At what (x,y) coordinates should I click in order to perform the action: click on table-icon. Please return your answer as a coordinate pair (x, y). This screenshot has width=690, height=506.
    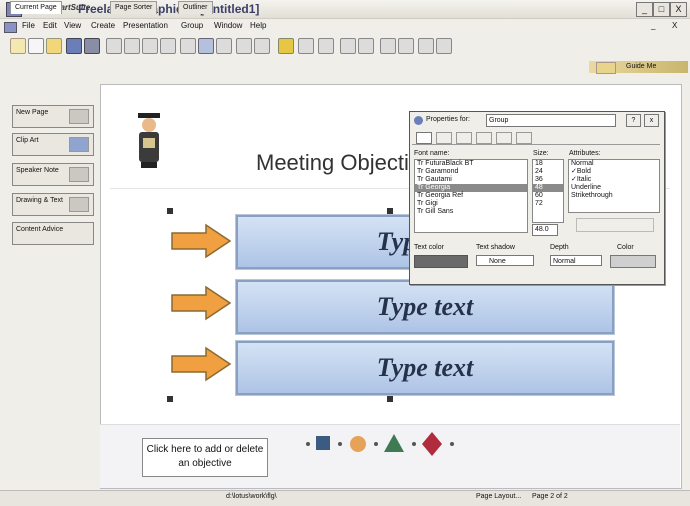
    Looking at the image, I should click on (366, 46).